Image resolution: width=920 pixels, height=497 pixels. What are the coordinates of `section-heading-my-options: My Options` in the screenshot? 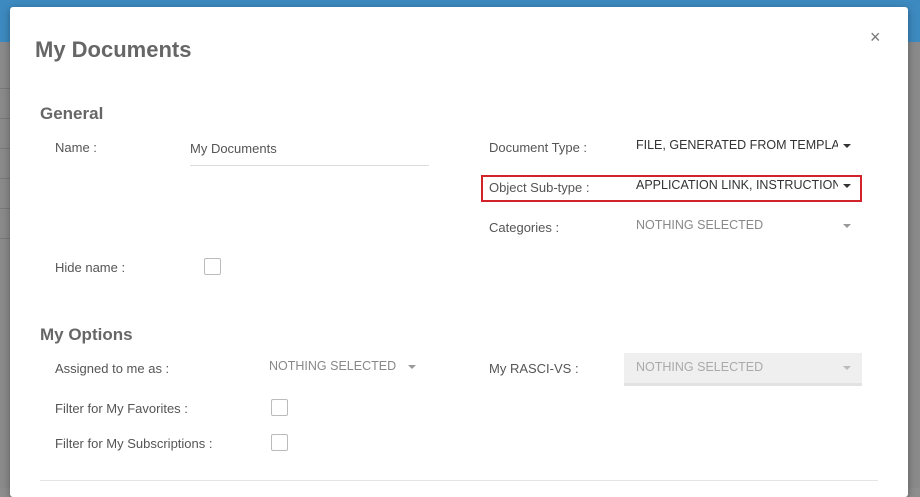 It's located at (86, 334).